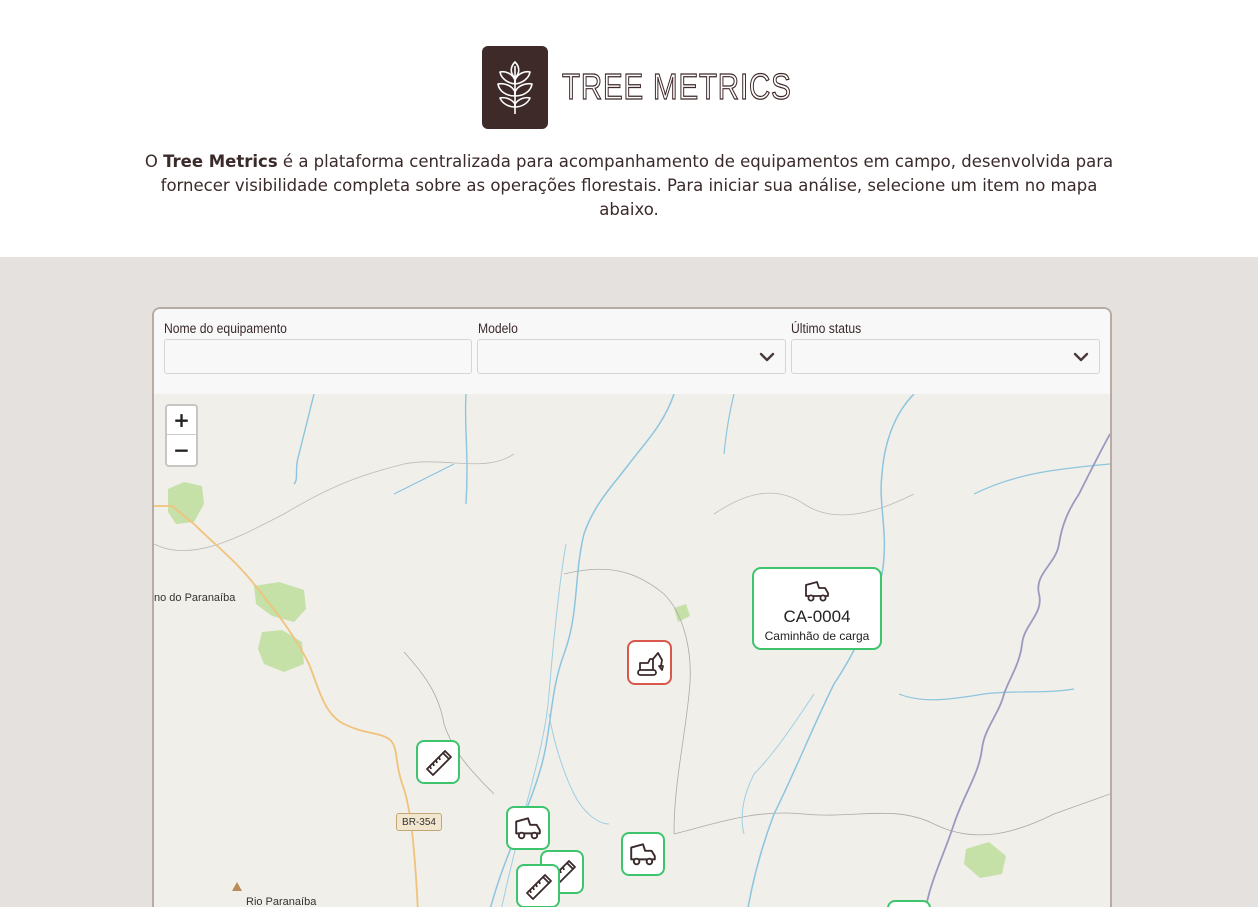  I want to click on status-label: Último status, so click(826, 328).